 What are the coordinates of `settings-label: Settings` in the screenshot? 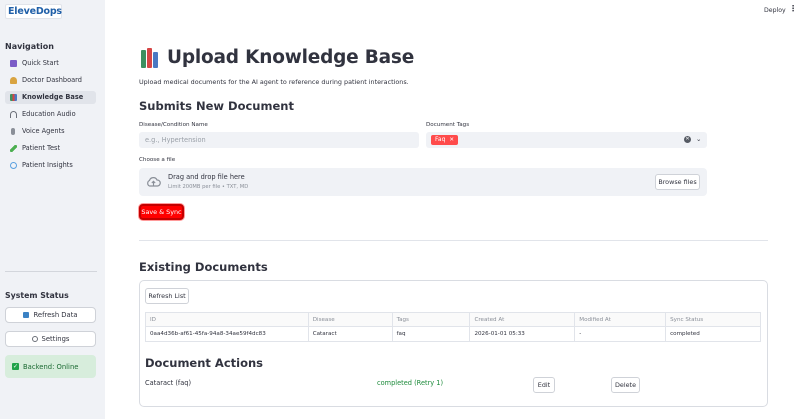 It's located at (55, 339).